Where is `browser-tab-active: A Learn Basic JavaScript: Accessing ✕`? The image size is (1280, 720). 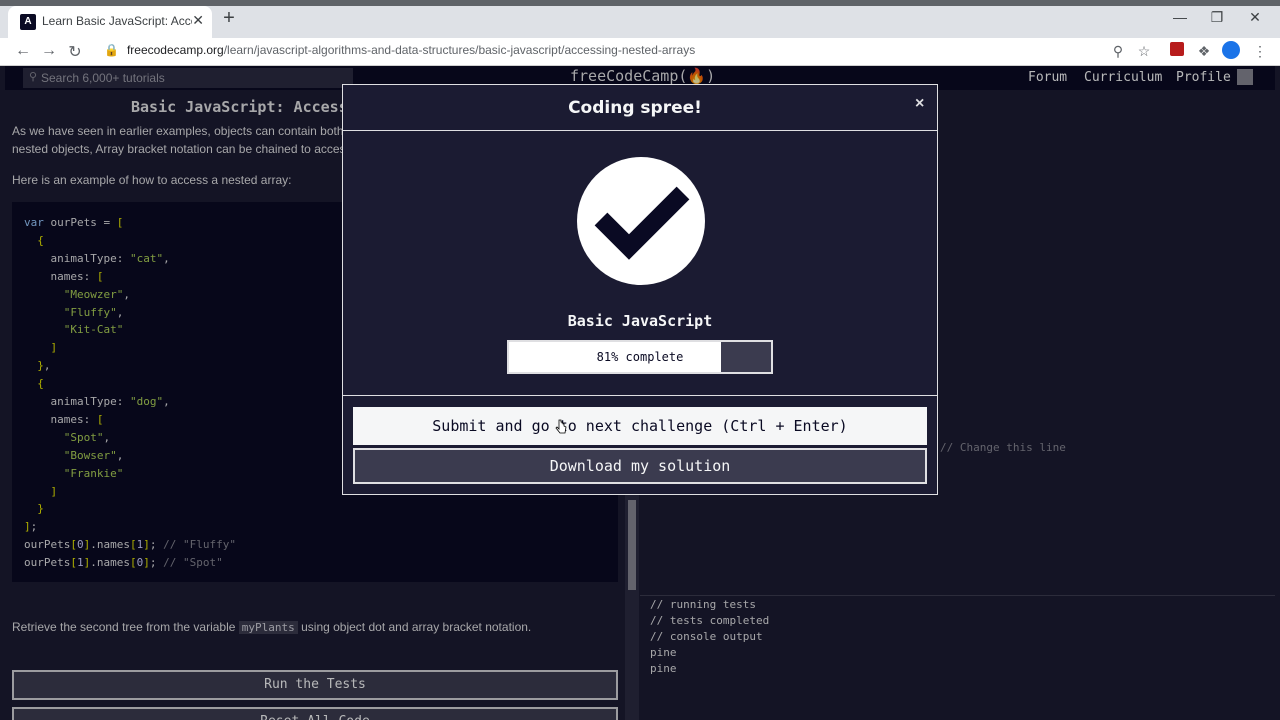
browser-tab-active: A Learn Basic JavaScript: Accessing ✕ is located at coordinates (110, 22).